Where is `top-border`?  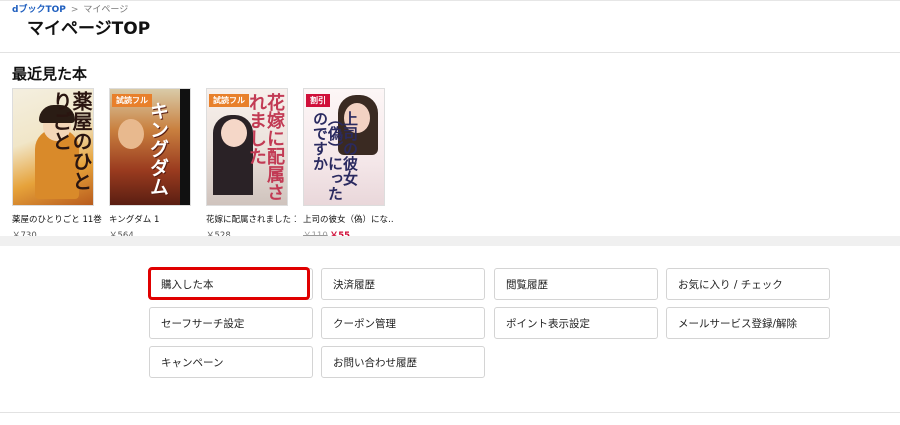
top-border is located at coordinates (450, 0).